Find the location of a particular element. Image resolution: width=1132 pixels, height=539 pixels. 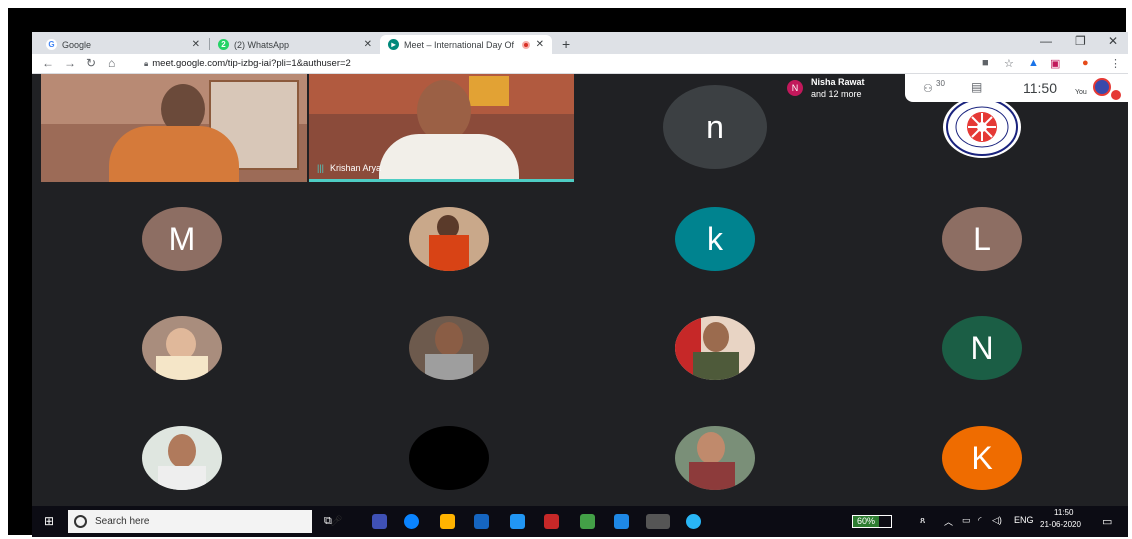

home-icon: ⌂ is located at coordinates (111, 63).